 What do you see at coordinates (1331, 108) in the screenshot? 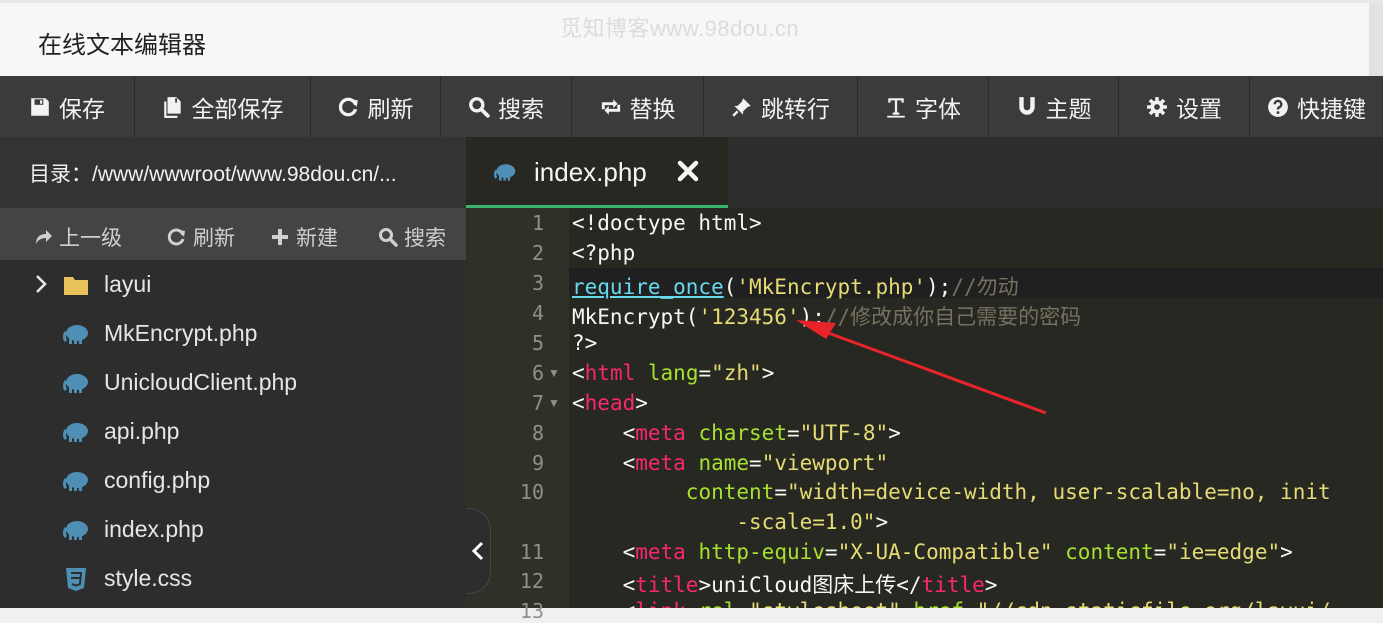
I see `shortcuts-label: 快捷键` at bounding box center [1331, 108].